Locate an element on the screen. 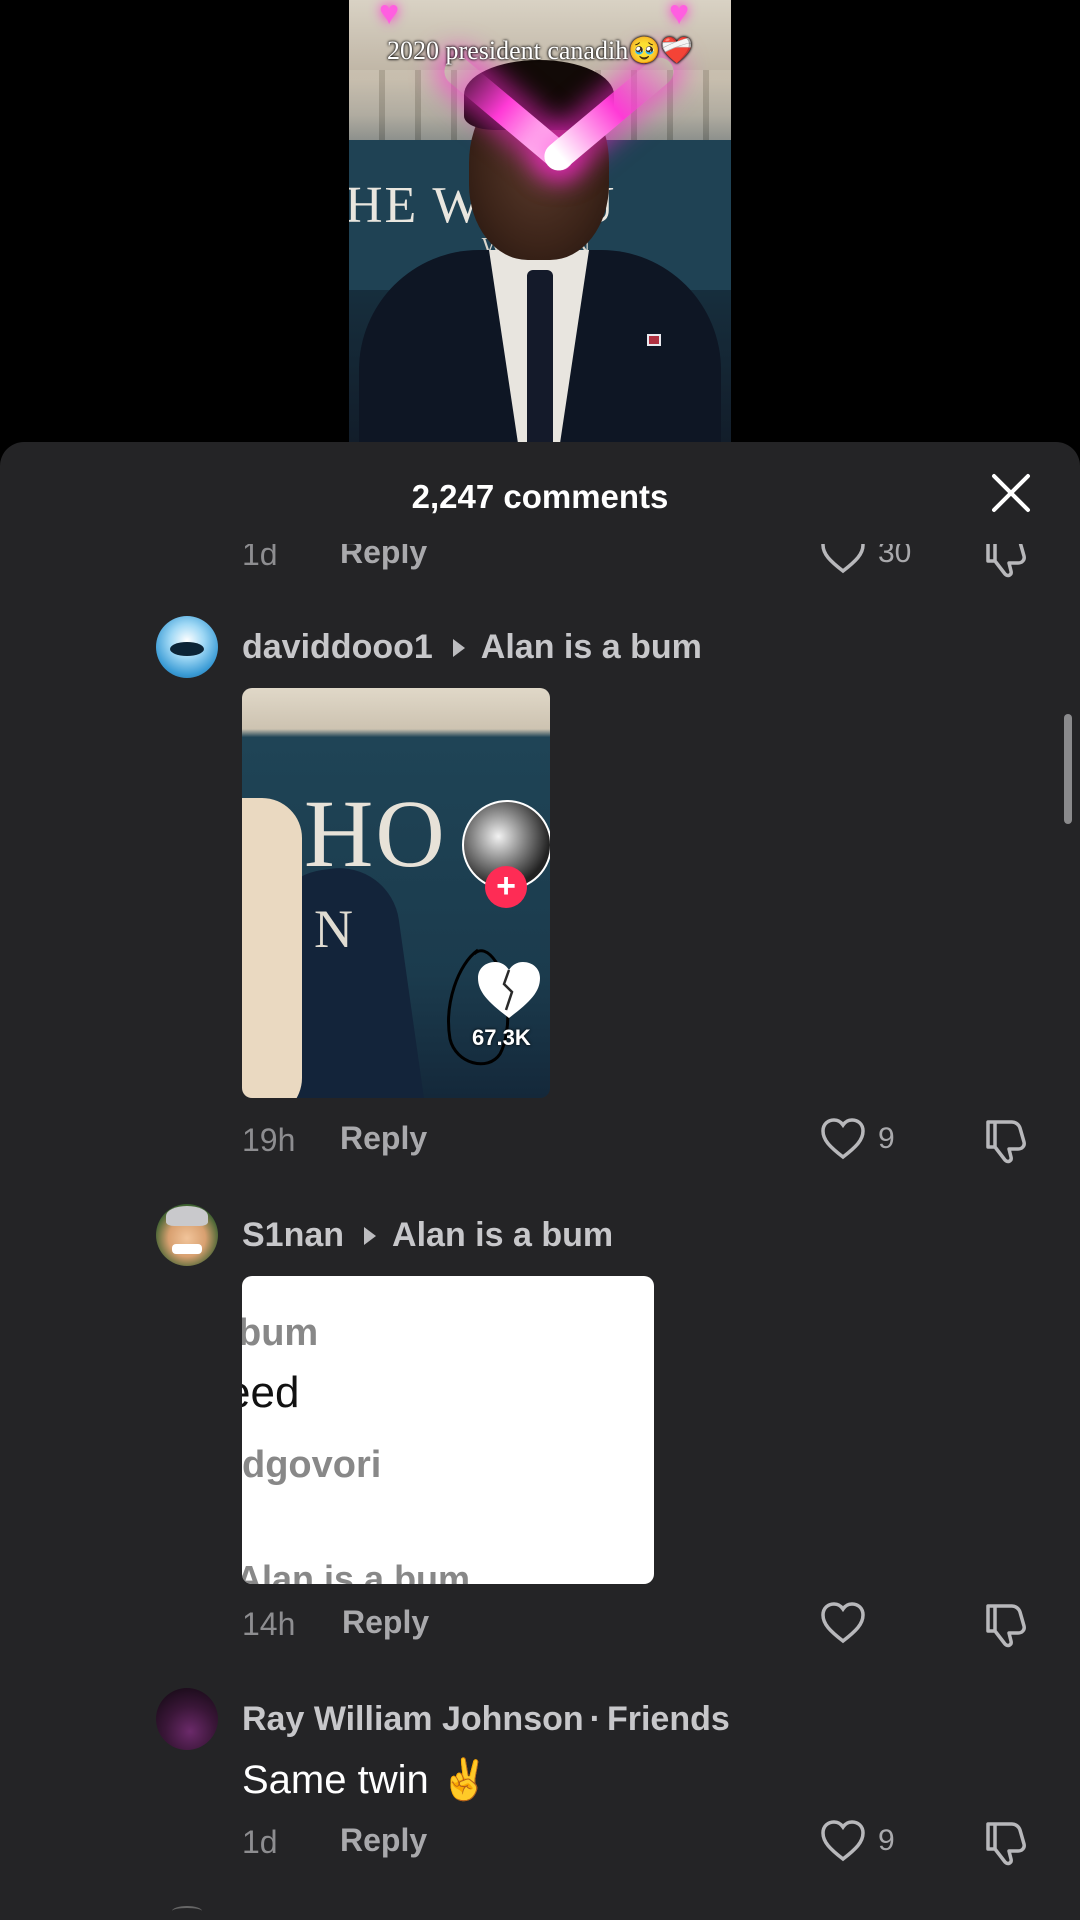 This screenshot has width=1080, height=1920. comment-time: 14h is located at coordinates (269, 1624).